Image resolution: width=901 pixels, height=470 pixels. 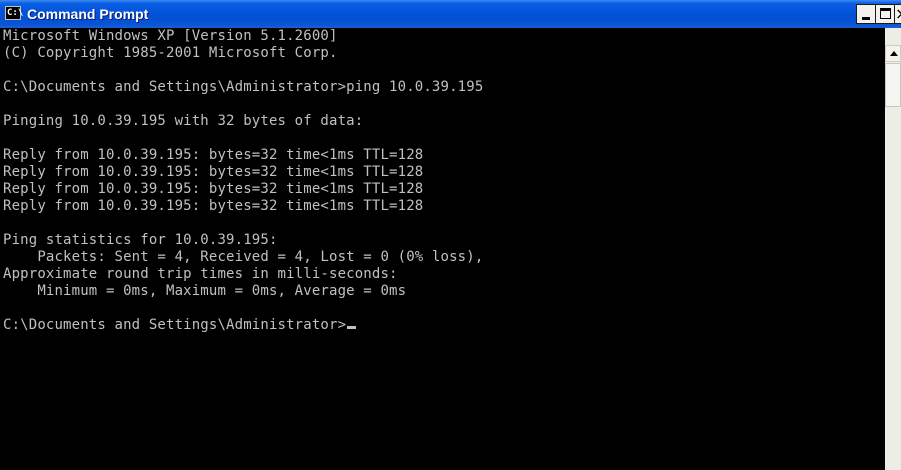 I want to click on console-line: Microsoft Windows XP [Version 5.1.2600], so click(x=170, y=36).